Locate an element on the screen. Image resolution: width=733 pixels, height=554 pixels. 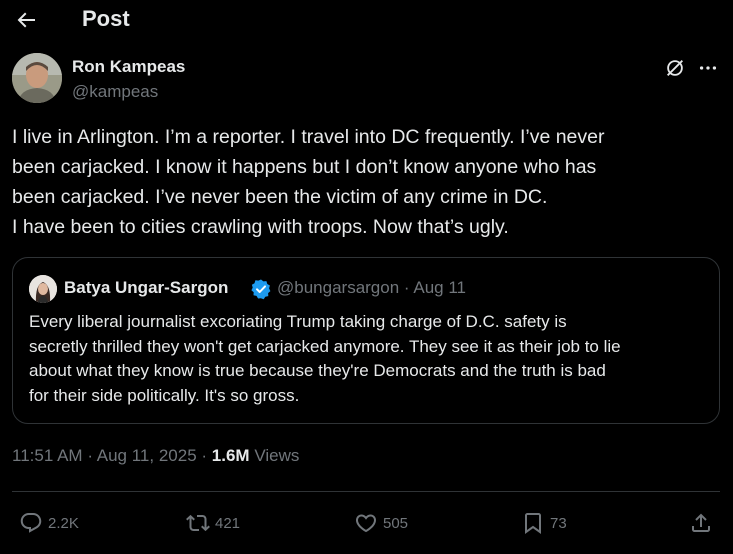
author-avatar is located at coordinates (37, 78).